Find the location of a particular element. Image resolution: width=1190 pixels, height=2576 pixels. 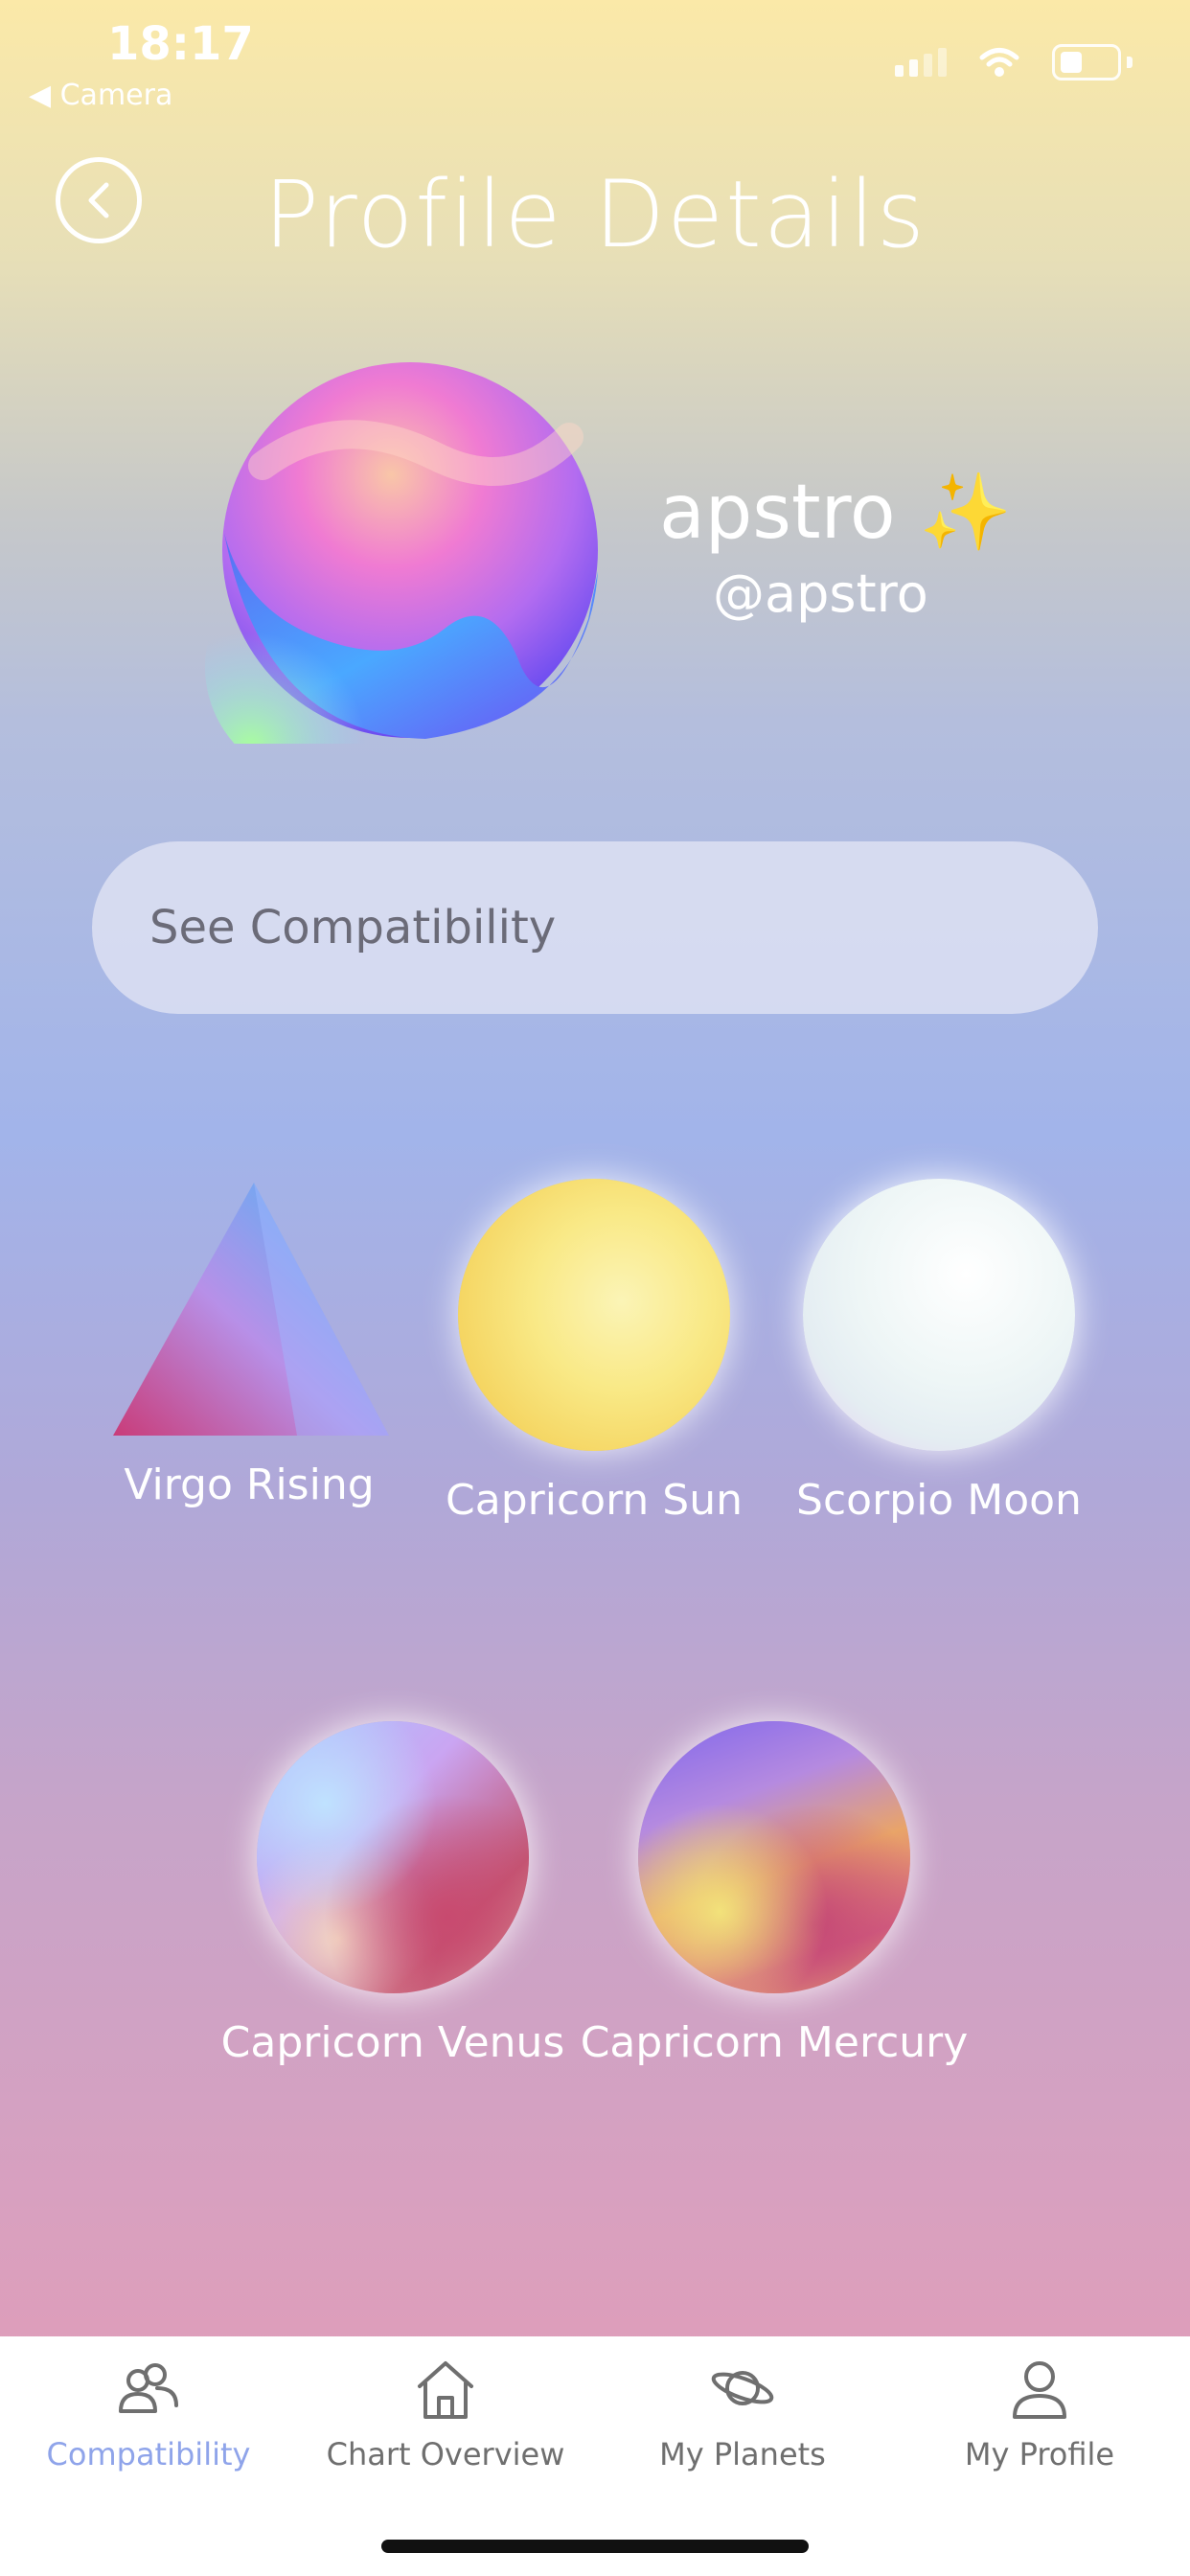

tab-my-planets: My Planets is located at coordinates (743, 2422).